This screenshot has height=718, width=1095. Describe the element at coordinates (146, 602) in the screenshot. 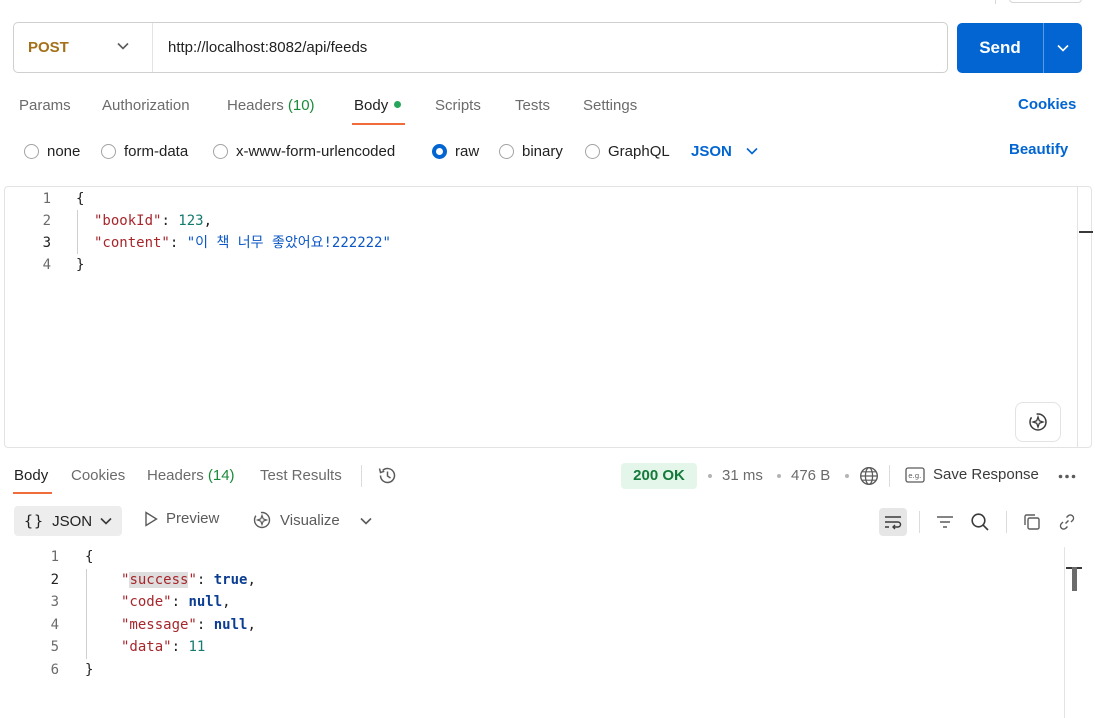

I see `json-key: "code"` at that location.